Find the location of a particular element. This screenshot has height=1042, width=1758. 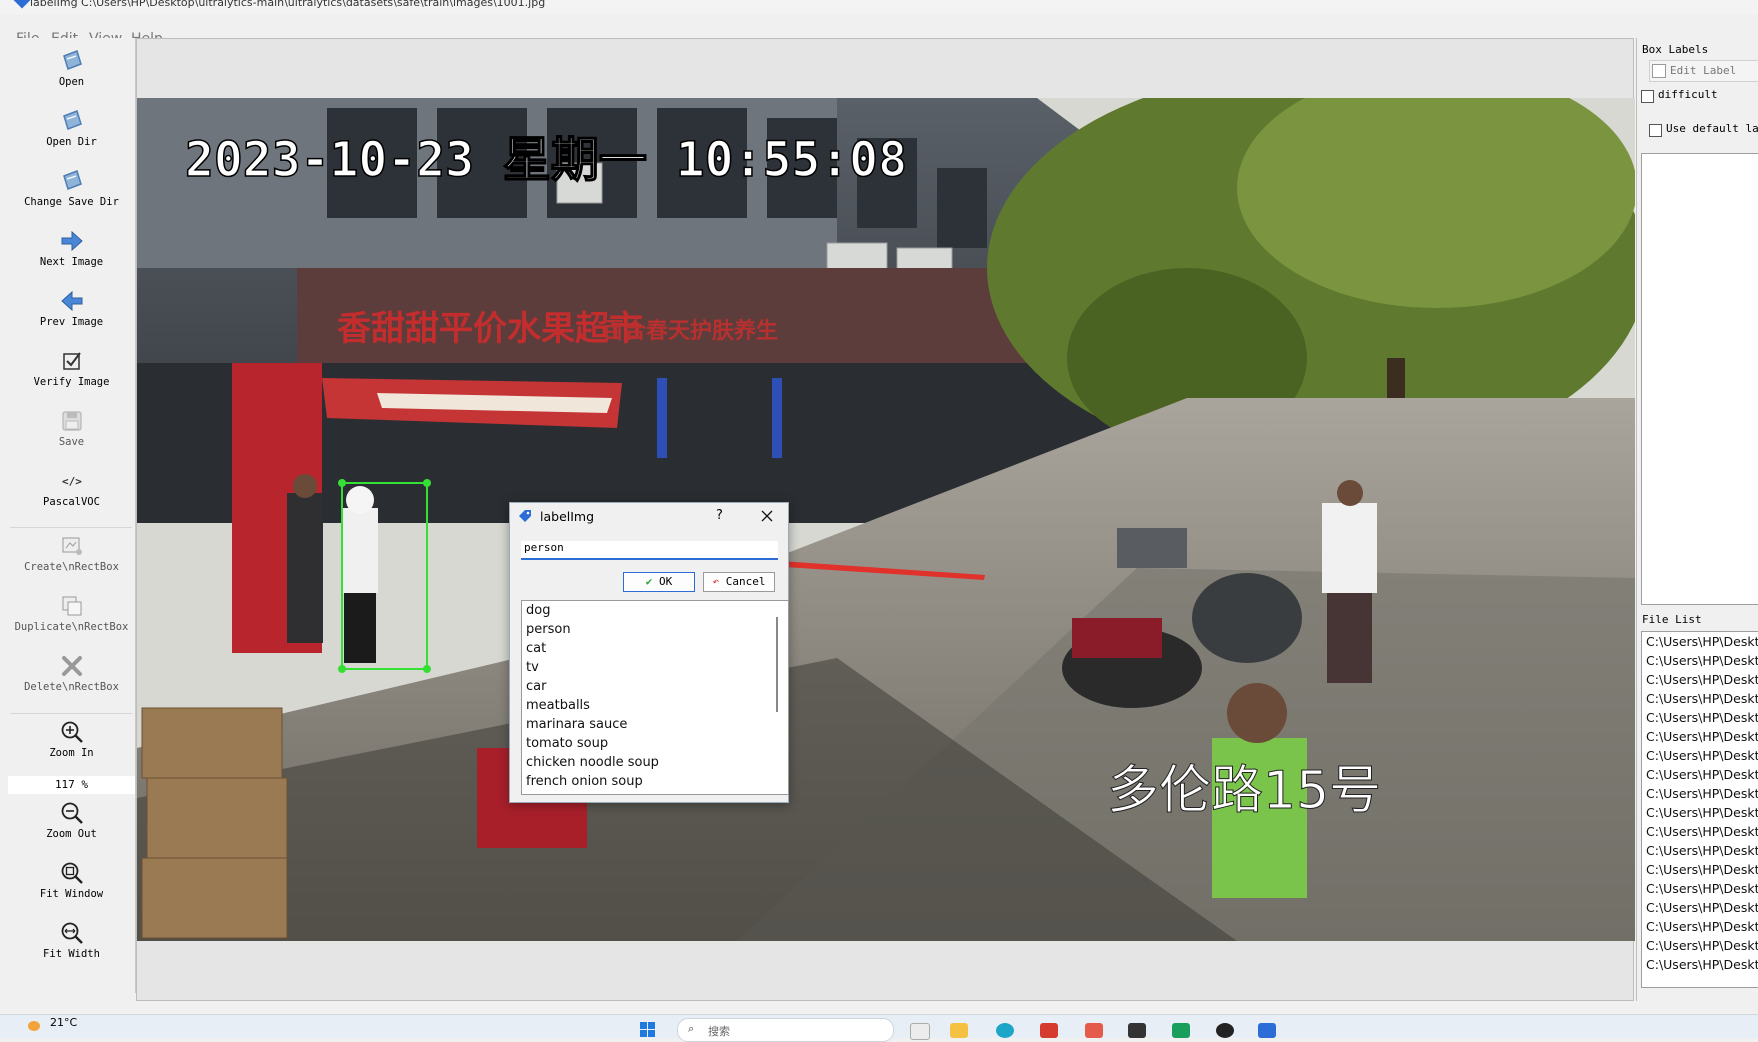

label-list-item: meatballs is located at coordinates (655, 705).